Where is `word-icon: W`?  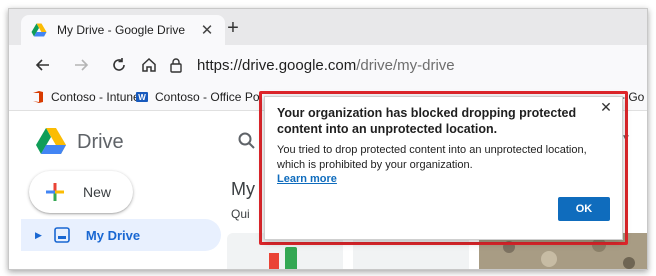 word-icon: W is located at coordinates (142, 97).